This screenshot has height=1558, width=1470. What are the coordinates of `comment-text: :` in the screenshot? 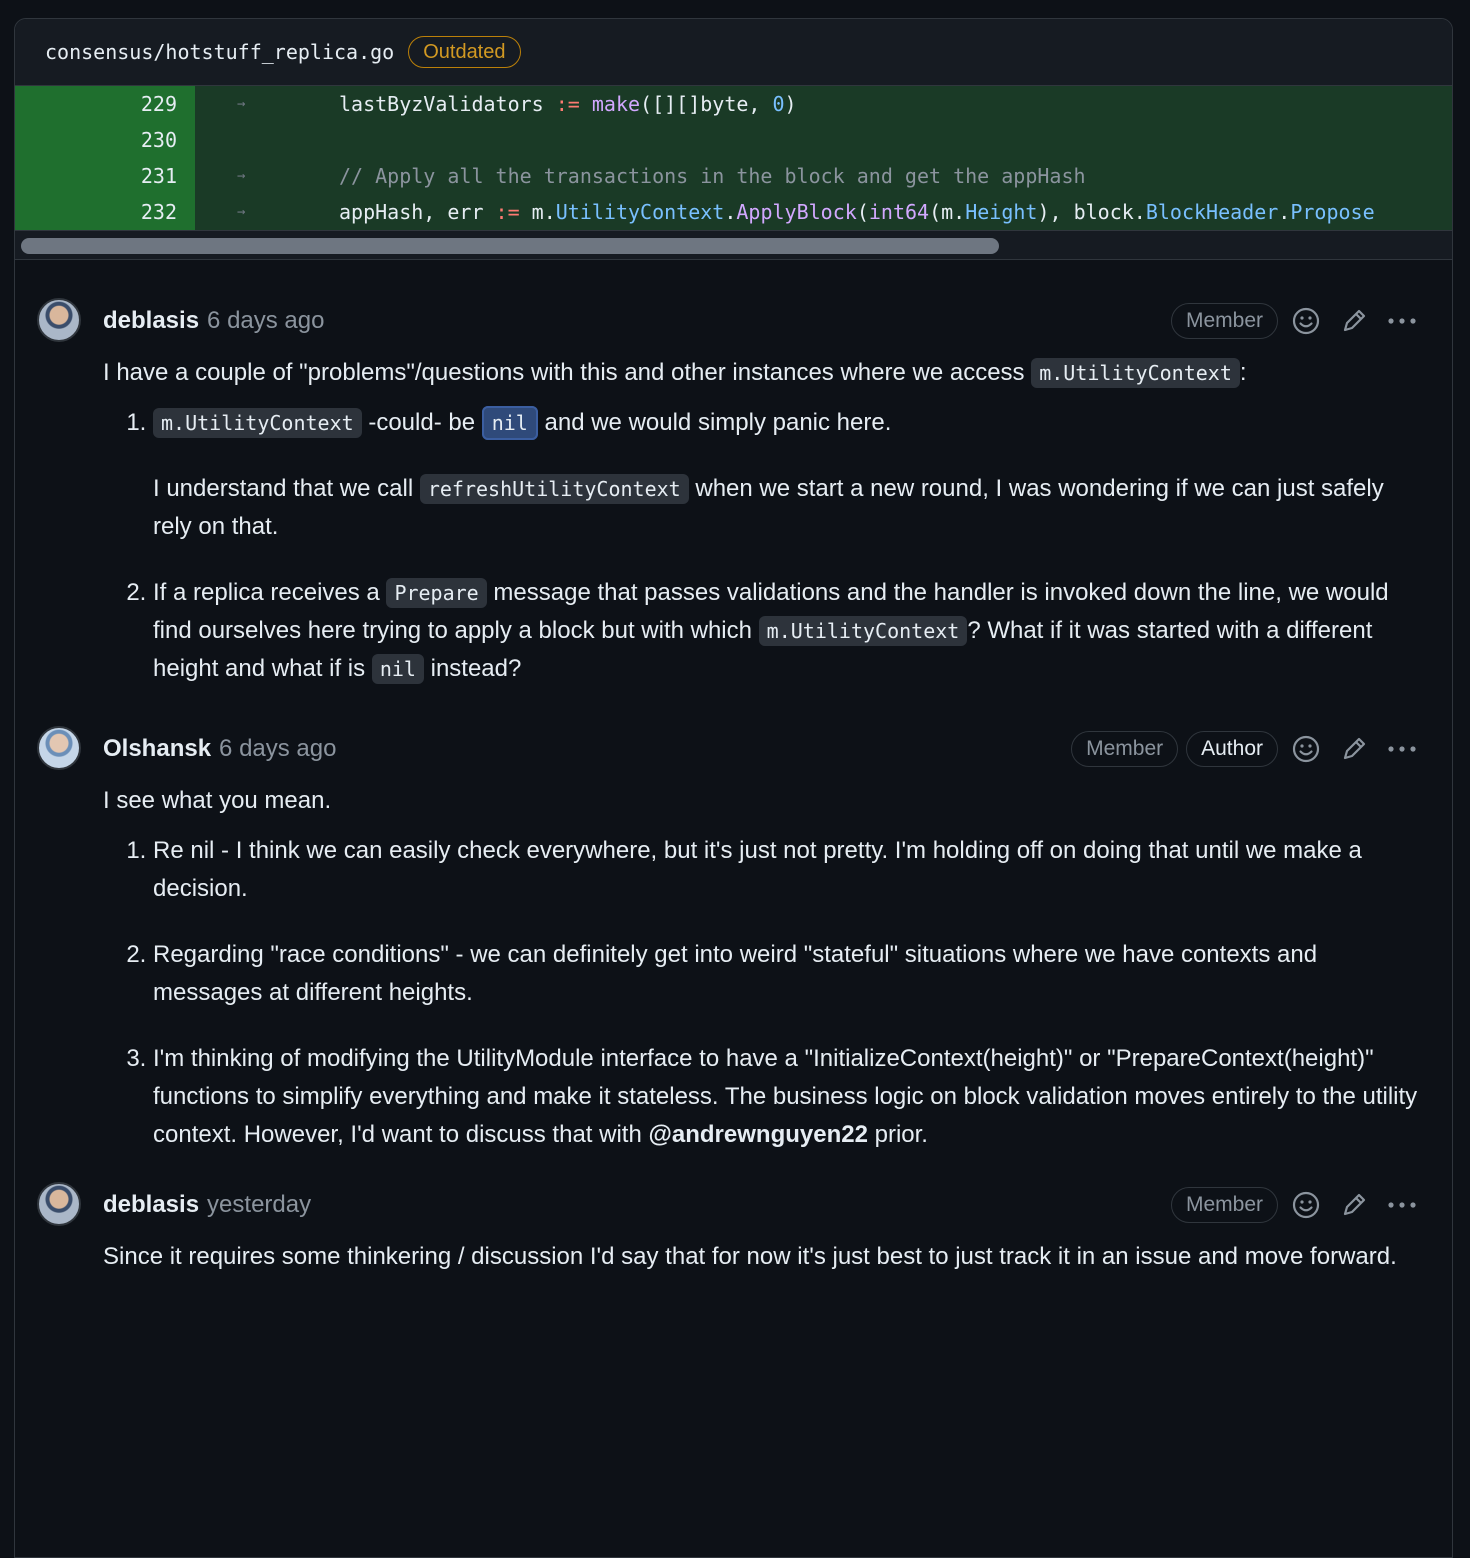 It's located at (1243, 372).